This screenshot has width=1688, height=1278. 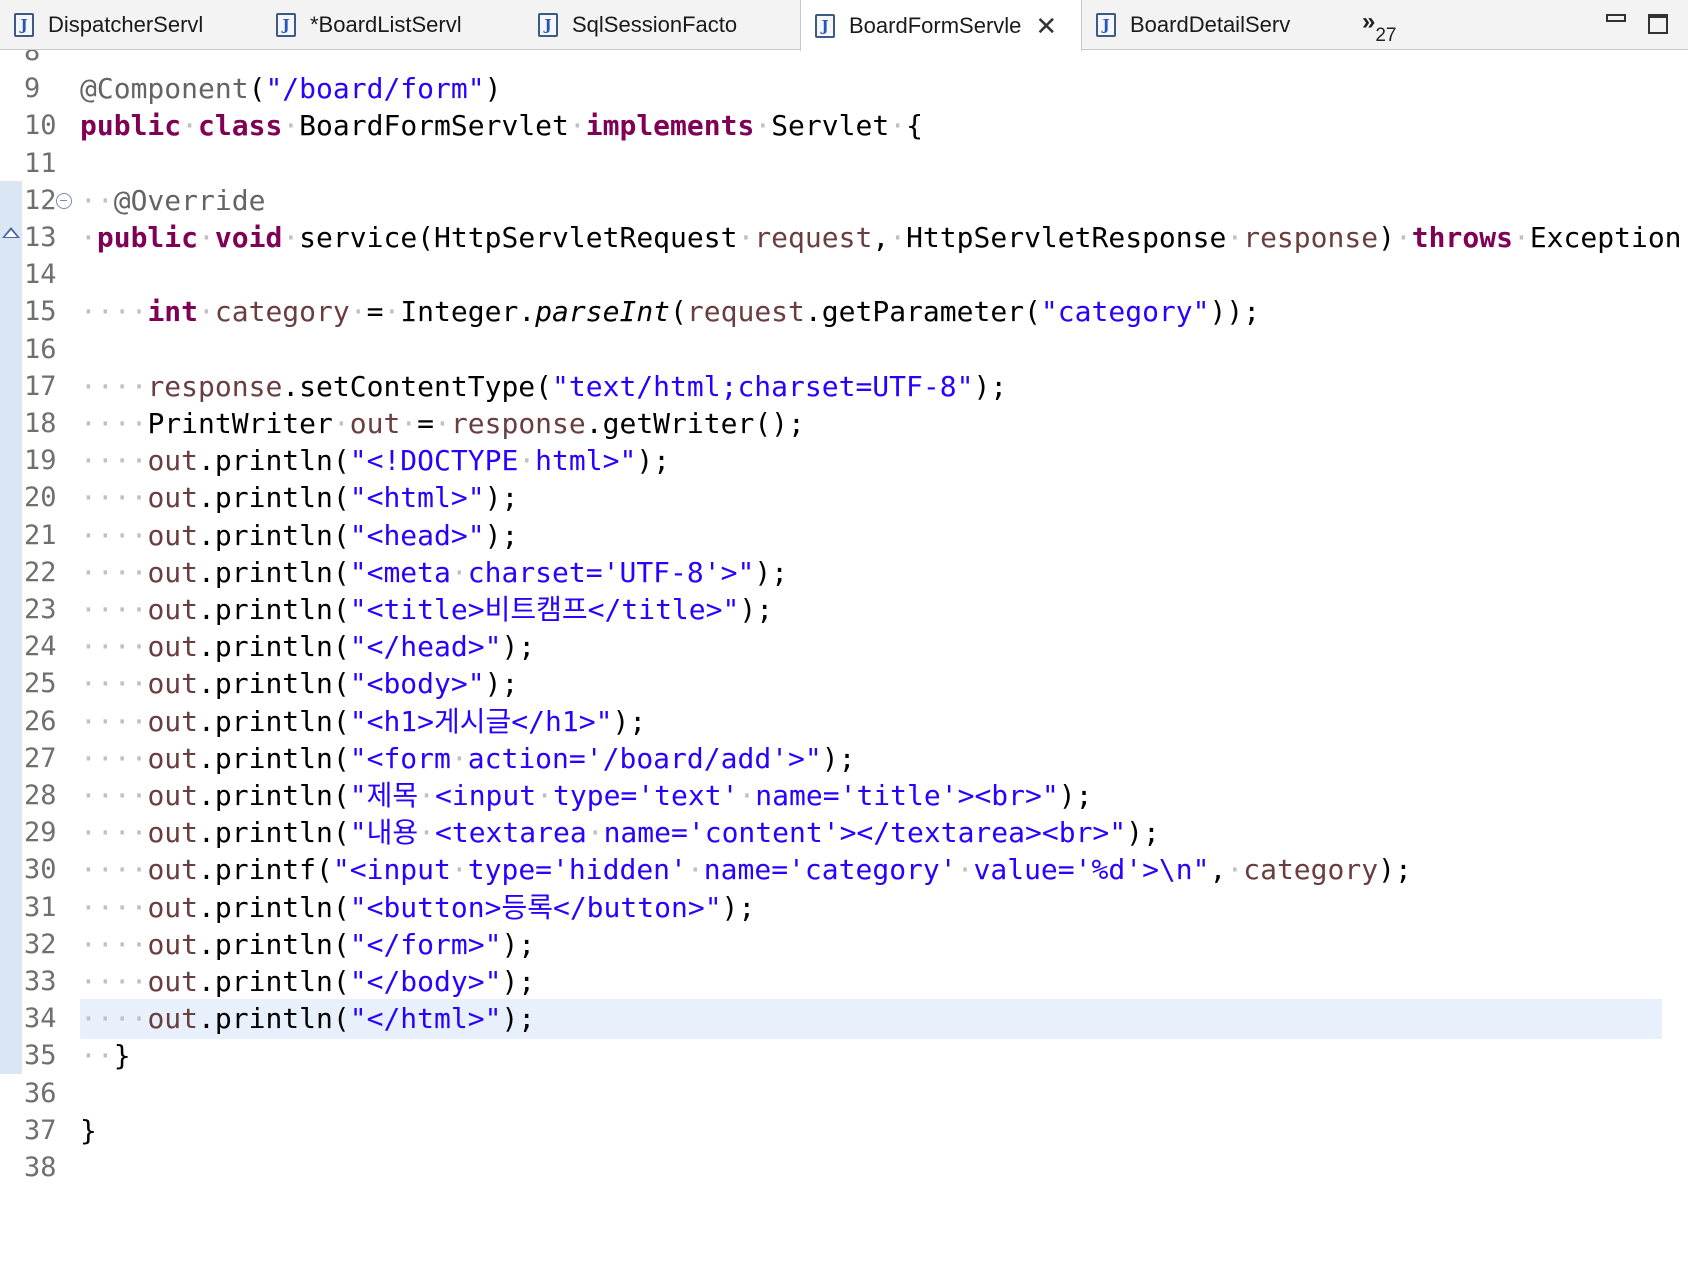 I want to click on code-text: ····out.println("<title>비트캠프</title>");, so click(x=426, y=610).